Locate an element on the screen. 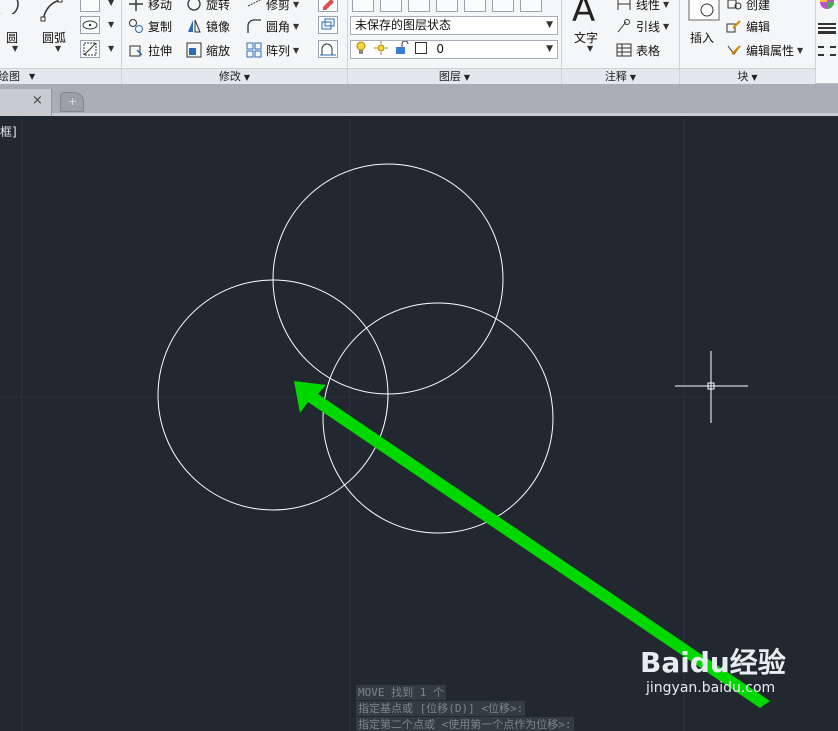  rotate-icon is located at coordinates (194, 6).